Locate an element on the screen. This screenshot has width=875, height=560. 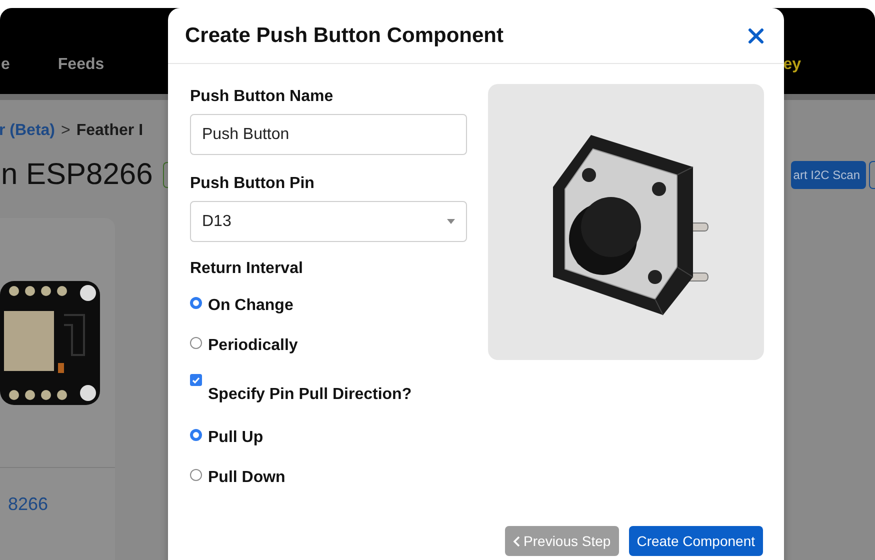
pin-select: D13 is located at coordinates (328, 221).